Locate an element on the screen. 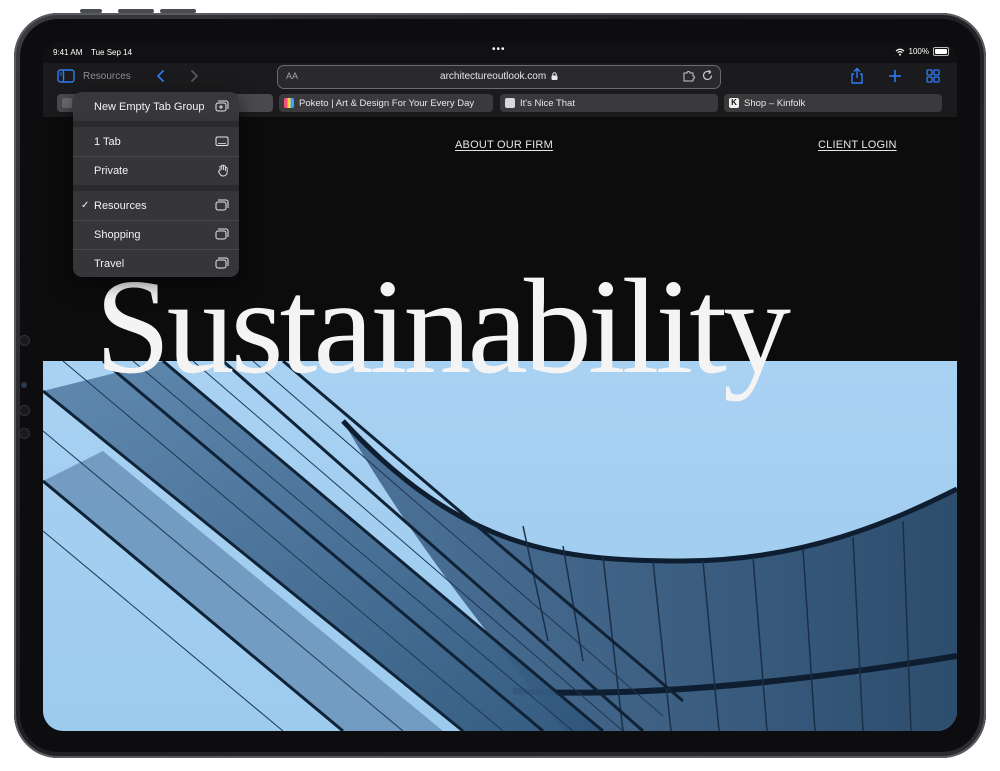 The height and width of the screenshot is (771, 1000). hand-icon is located at coordinates (223, 172).